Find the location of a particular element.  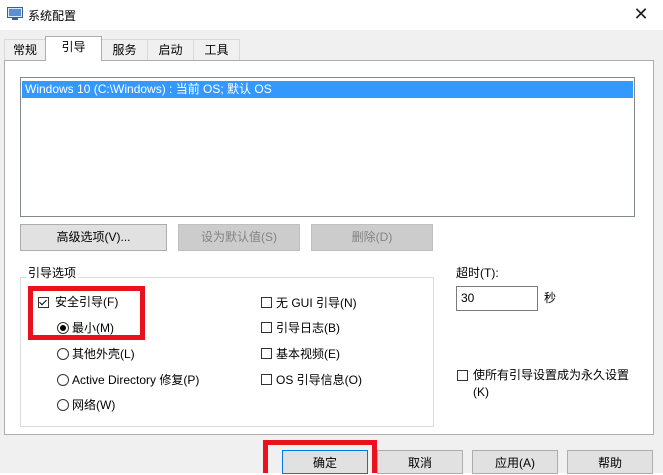

os-list-item: Windows 10 (C:\Windows) : 当前 OS; 默认 OS is located at coordinates (327, 89).